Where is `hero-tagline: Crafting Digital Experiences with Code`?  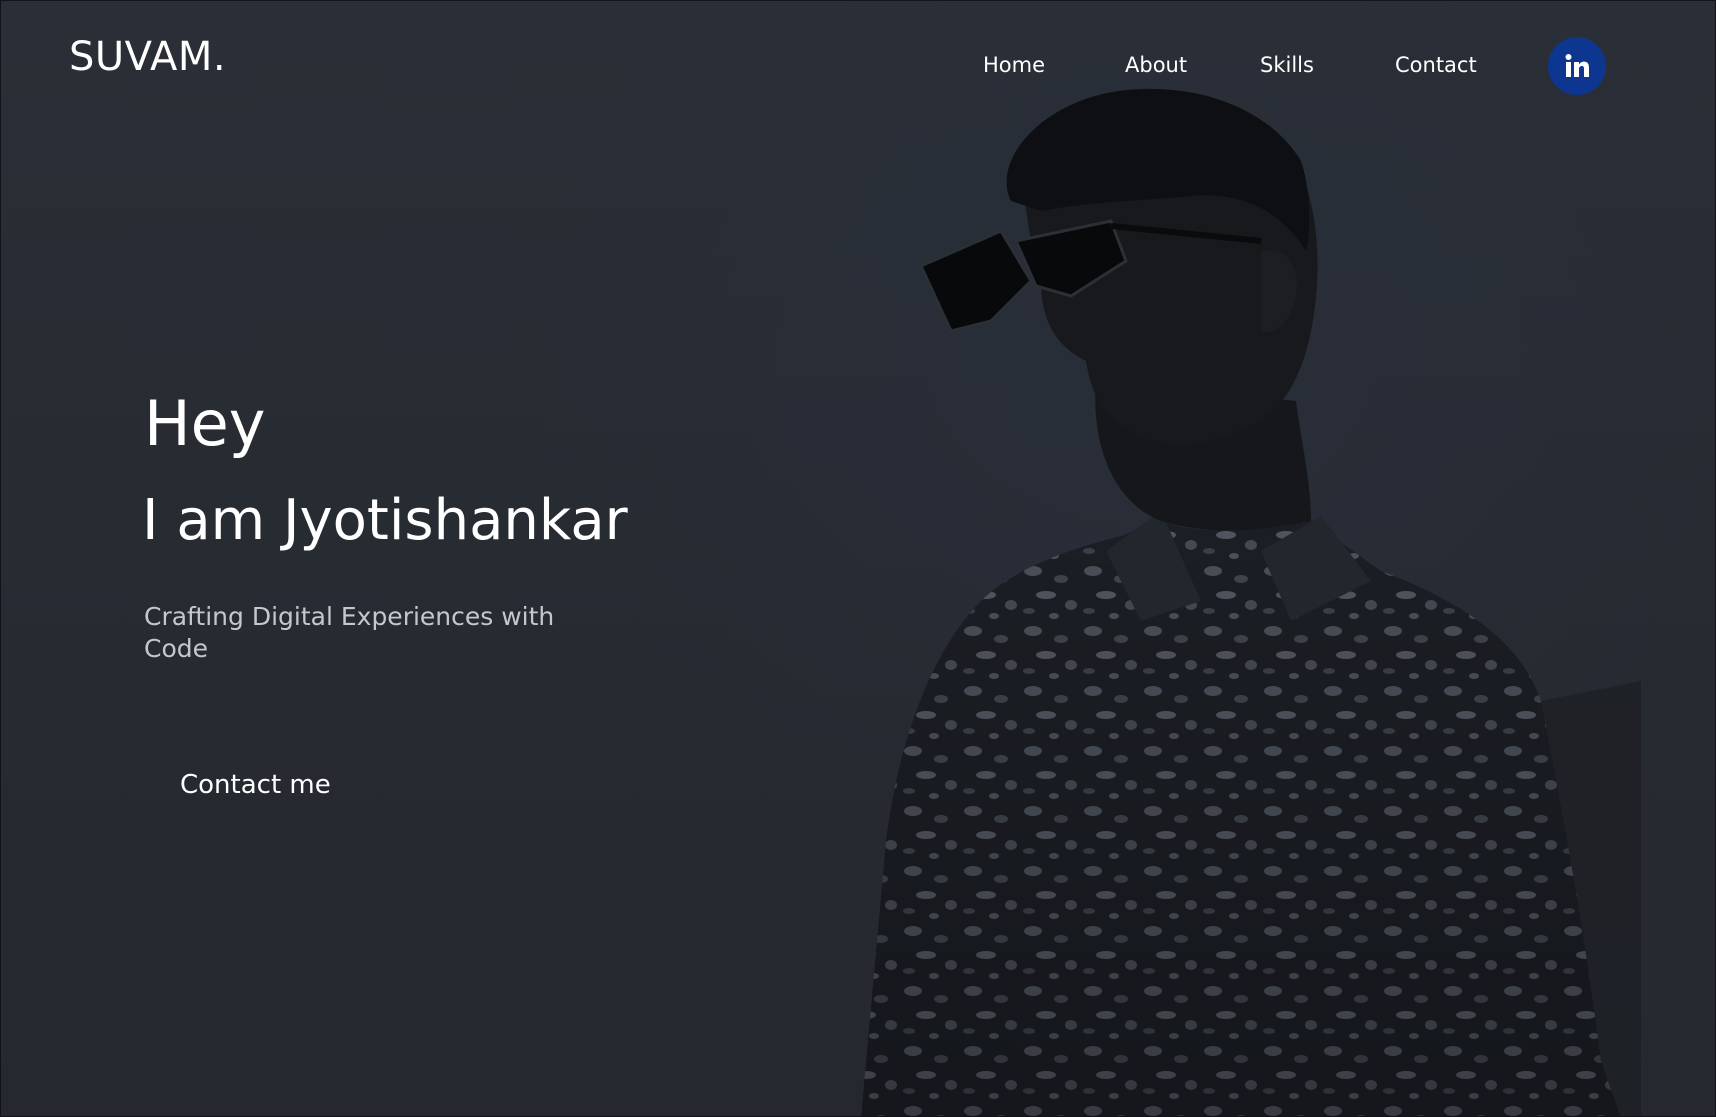
hero-tagline: Crafting Digital Experiences with Code is located at coordinates (349, 632).